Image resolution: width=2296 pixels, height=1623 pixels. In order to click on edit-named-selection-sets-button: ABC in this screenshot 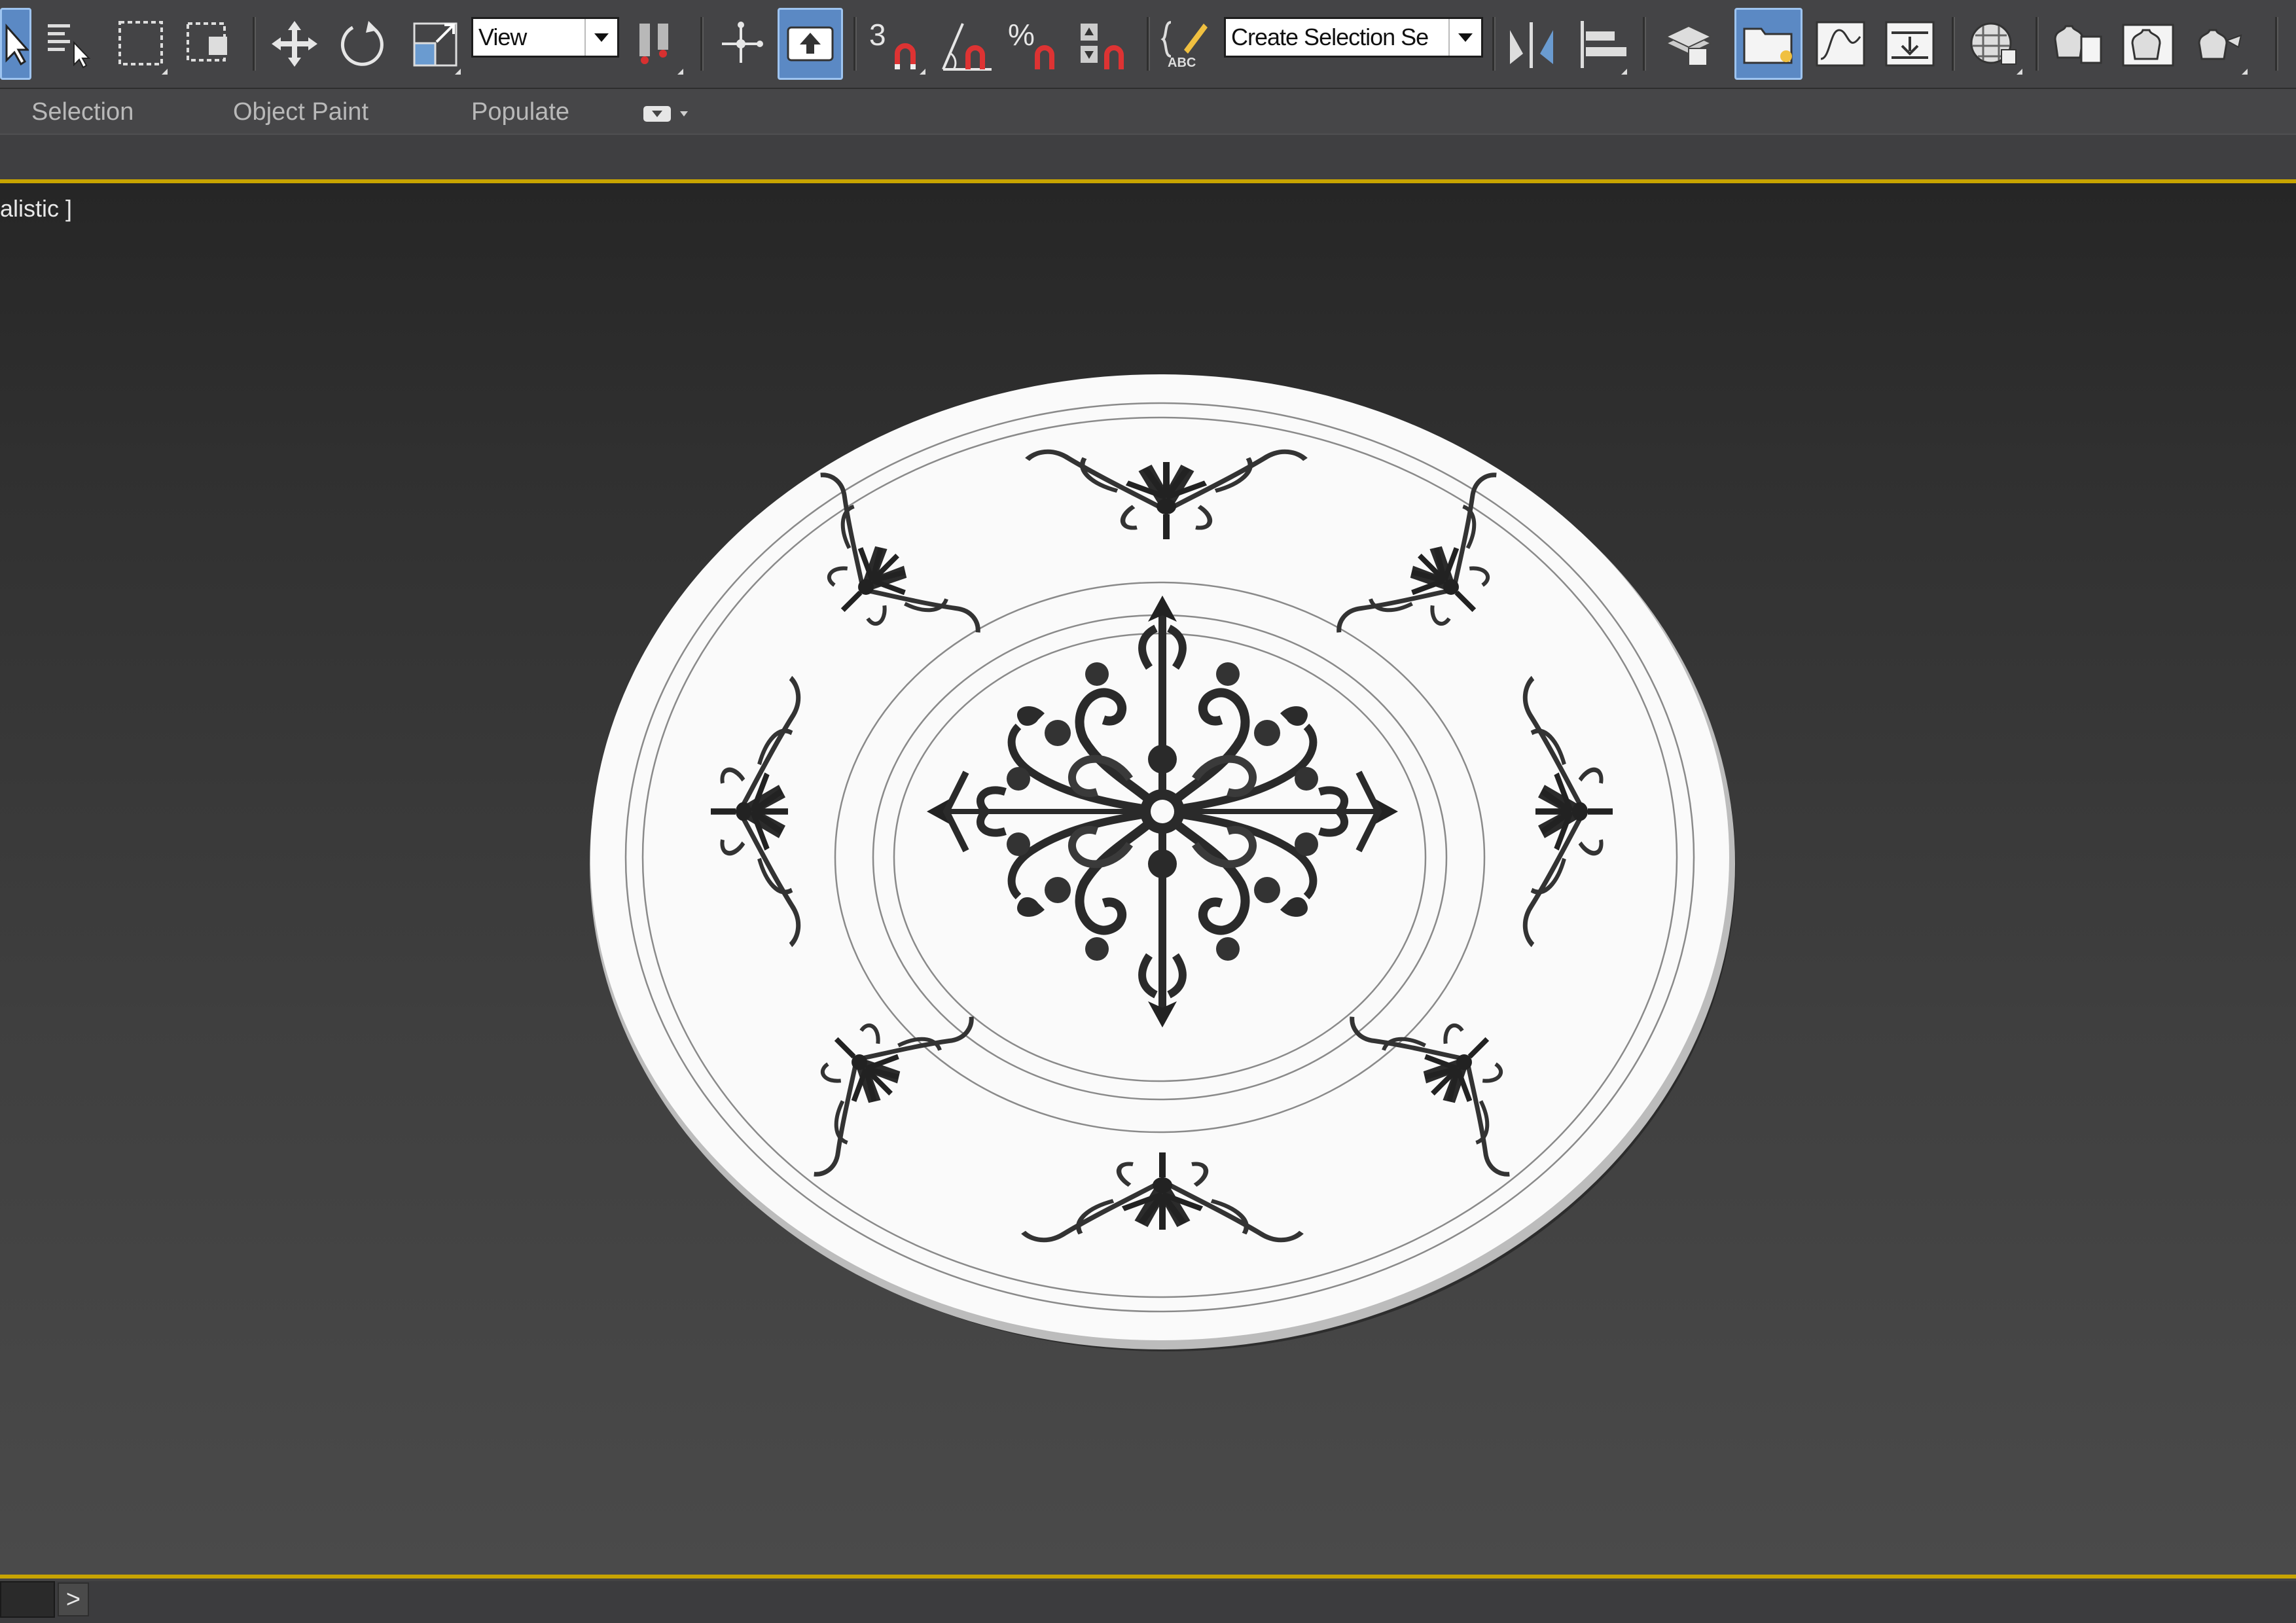, I will do `click(1185, 44)`.